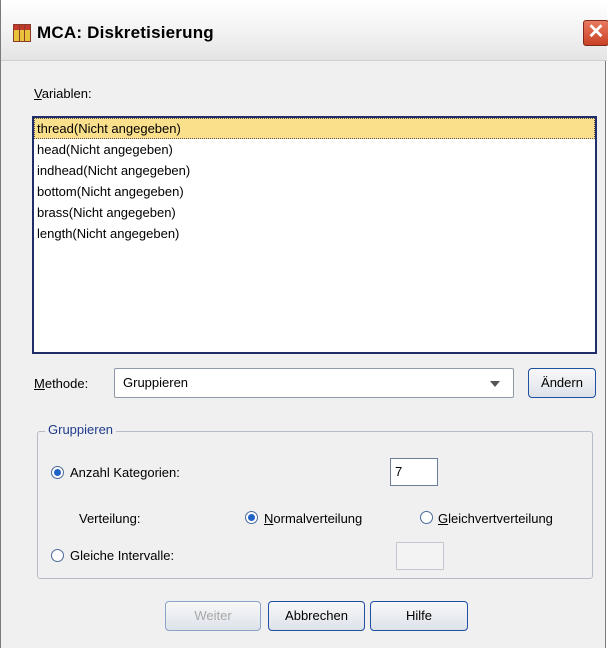 Image resolution: width=608 pixels, height=648 pixels. Describe the element at coordinates (495, 518) in the screenshot. I see `gleichverteilung-label: Gleichvertverteilung` at that location.